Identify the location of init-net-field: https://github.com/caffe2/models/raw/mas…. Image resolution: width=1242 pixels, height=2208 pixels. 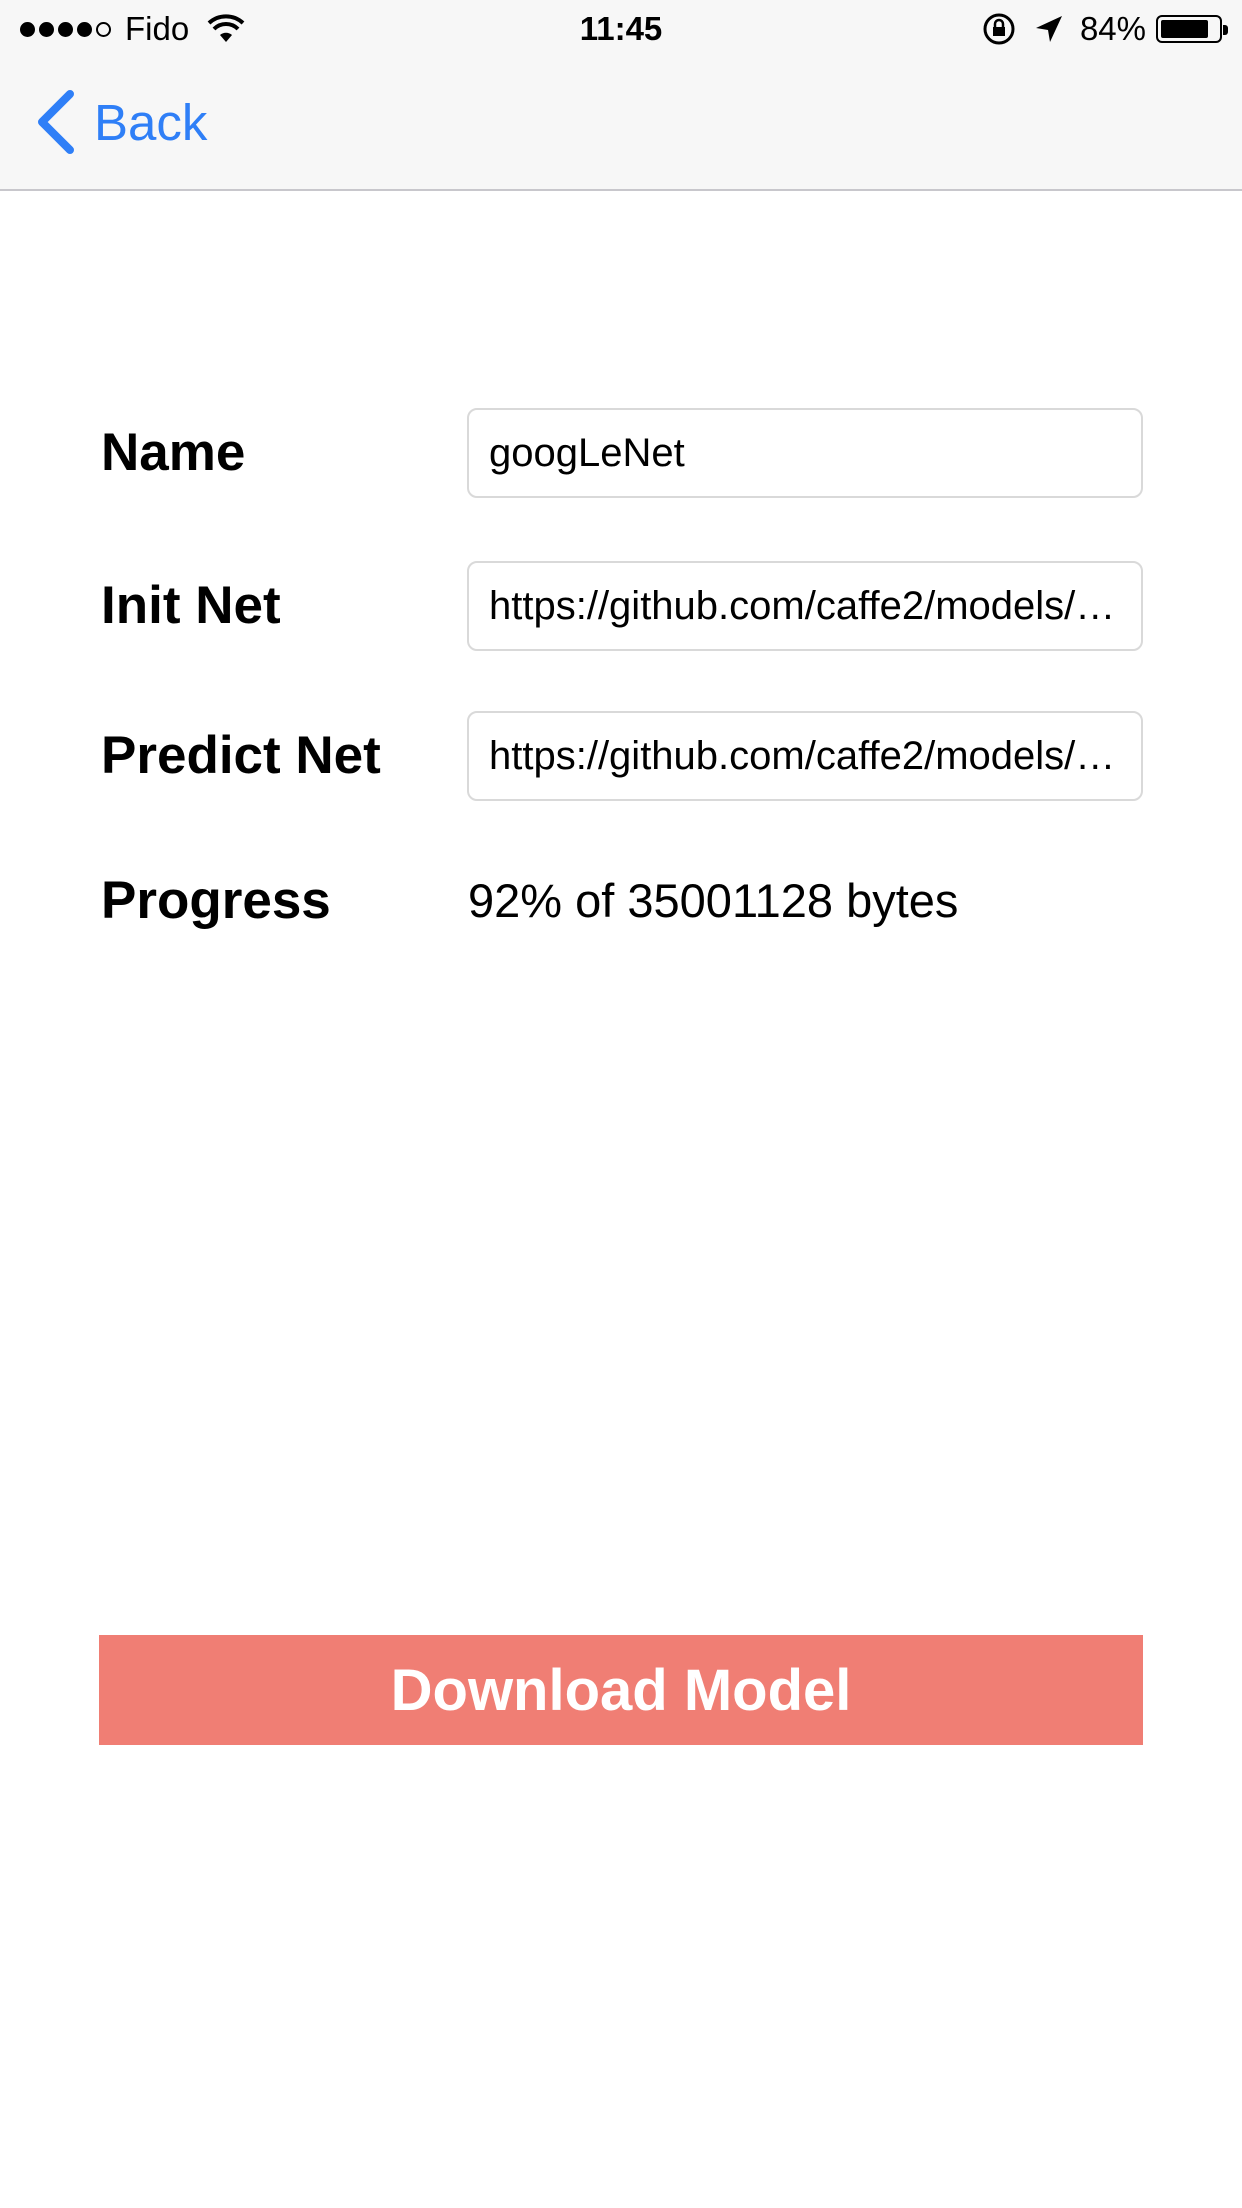
(805, 606).